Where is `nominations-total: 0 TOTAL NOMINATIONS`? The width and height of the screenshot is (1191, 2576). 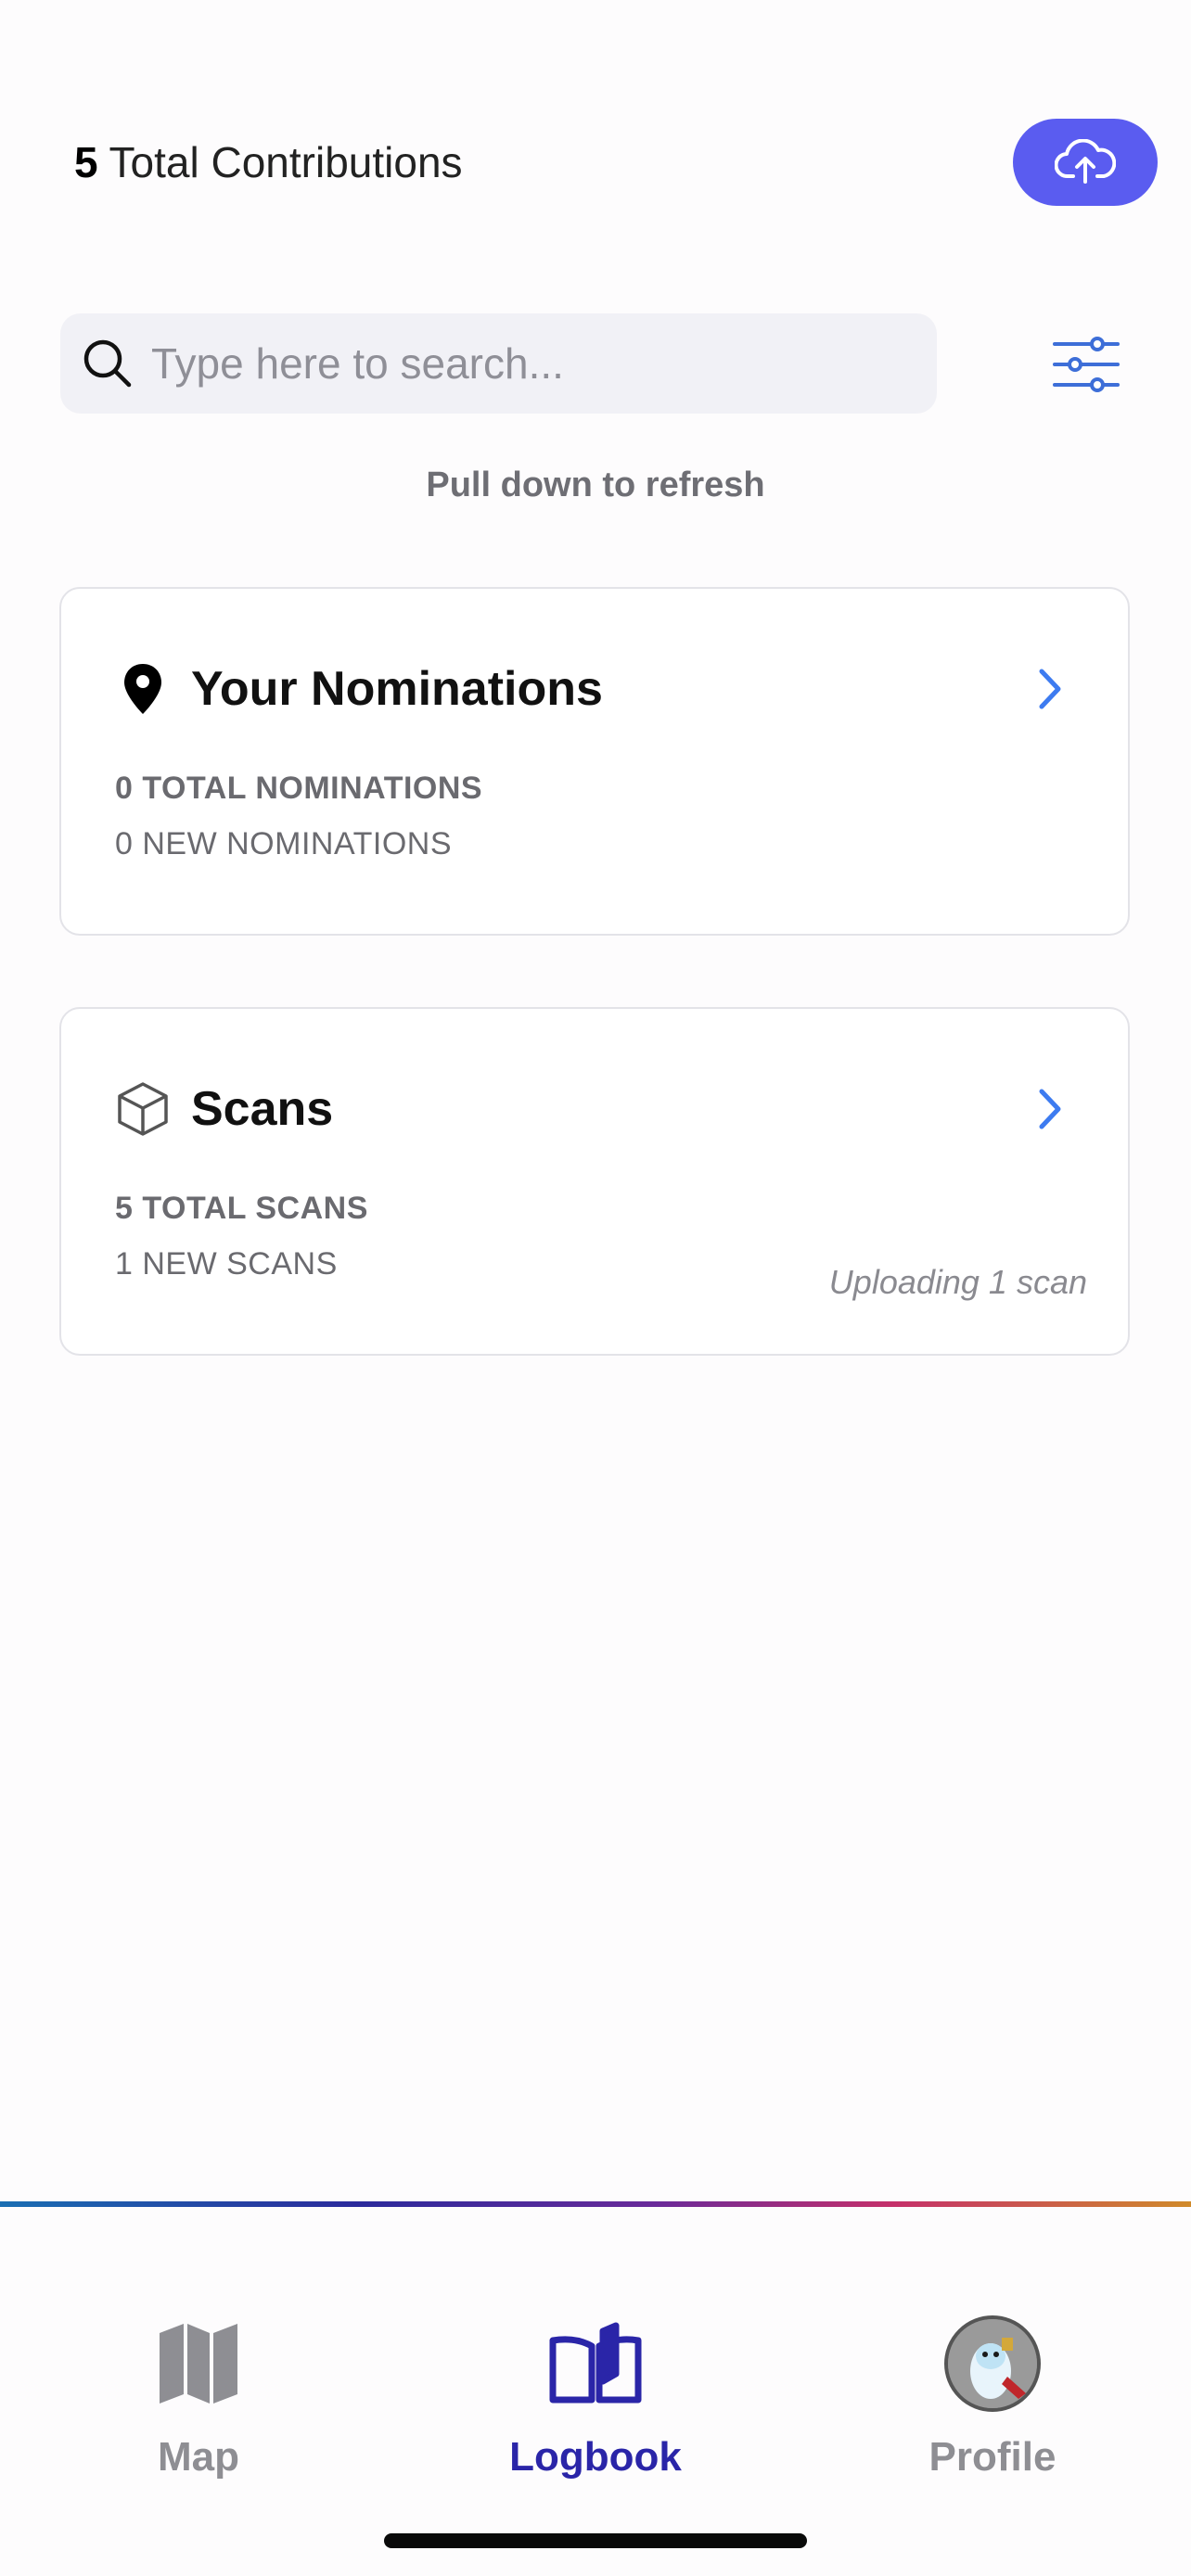
nominations-total: 0 TOTAL NOMINATIONS is located at coordinates (299, 789).